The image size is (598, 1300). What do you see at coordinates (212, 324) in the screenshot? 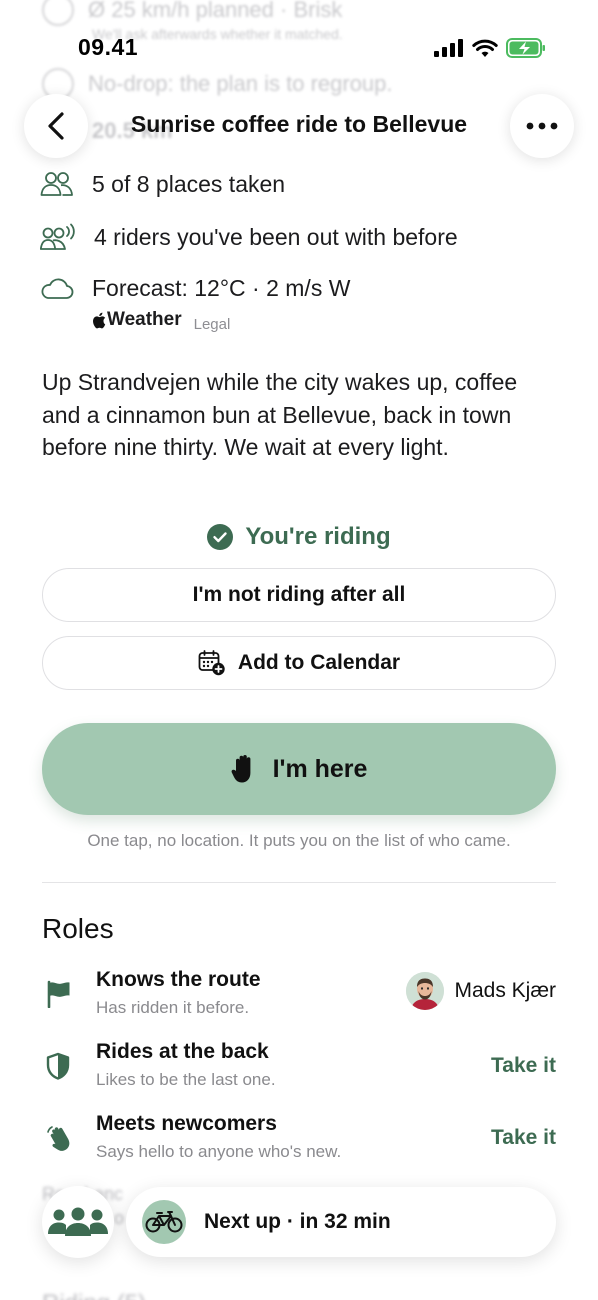
I see `weather-legal-link: Legal` at bounding box center [212, 324].